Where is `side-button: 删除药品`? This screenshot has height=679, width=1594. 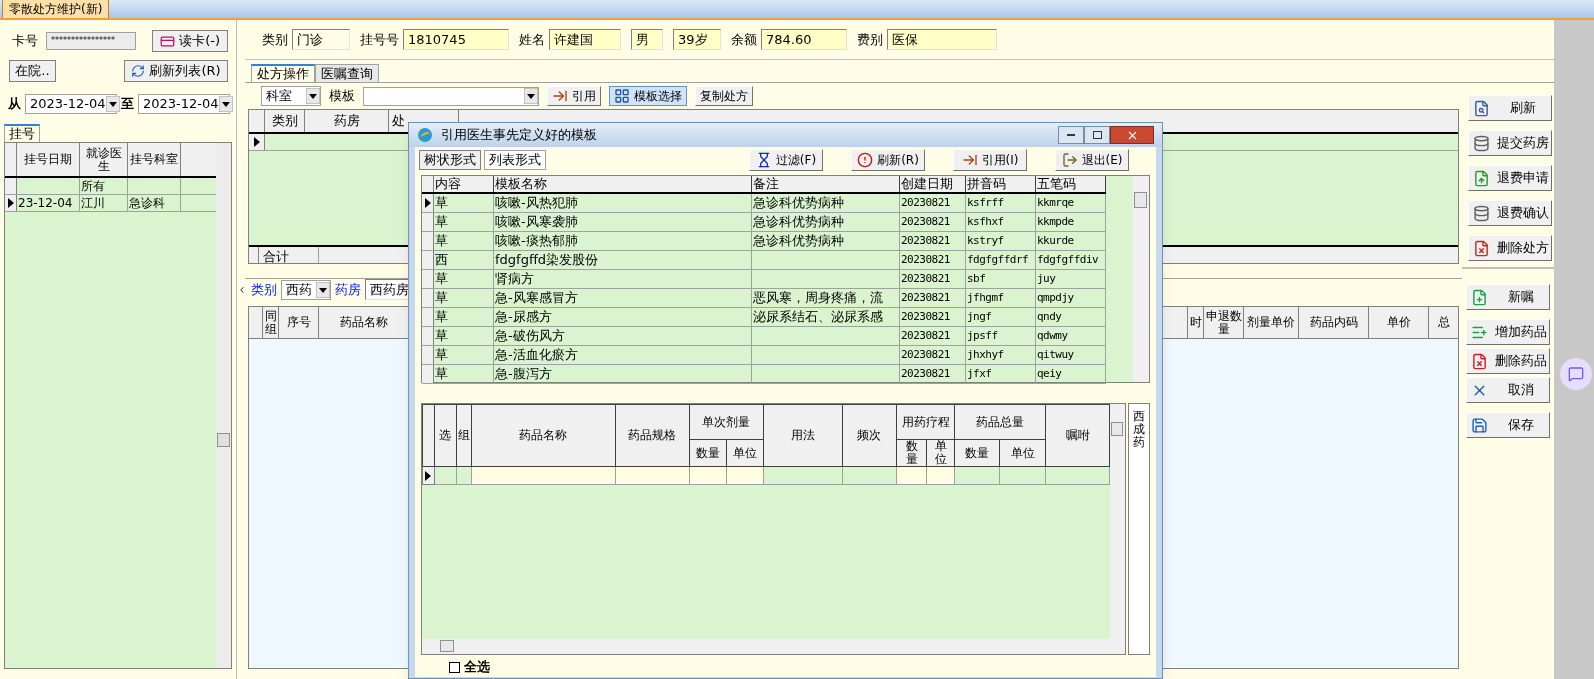
side-button: 删除药品 is located at coordinates (1508, 361).